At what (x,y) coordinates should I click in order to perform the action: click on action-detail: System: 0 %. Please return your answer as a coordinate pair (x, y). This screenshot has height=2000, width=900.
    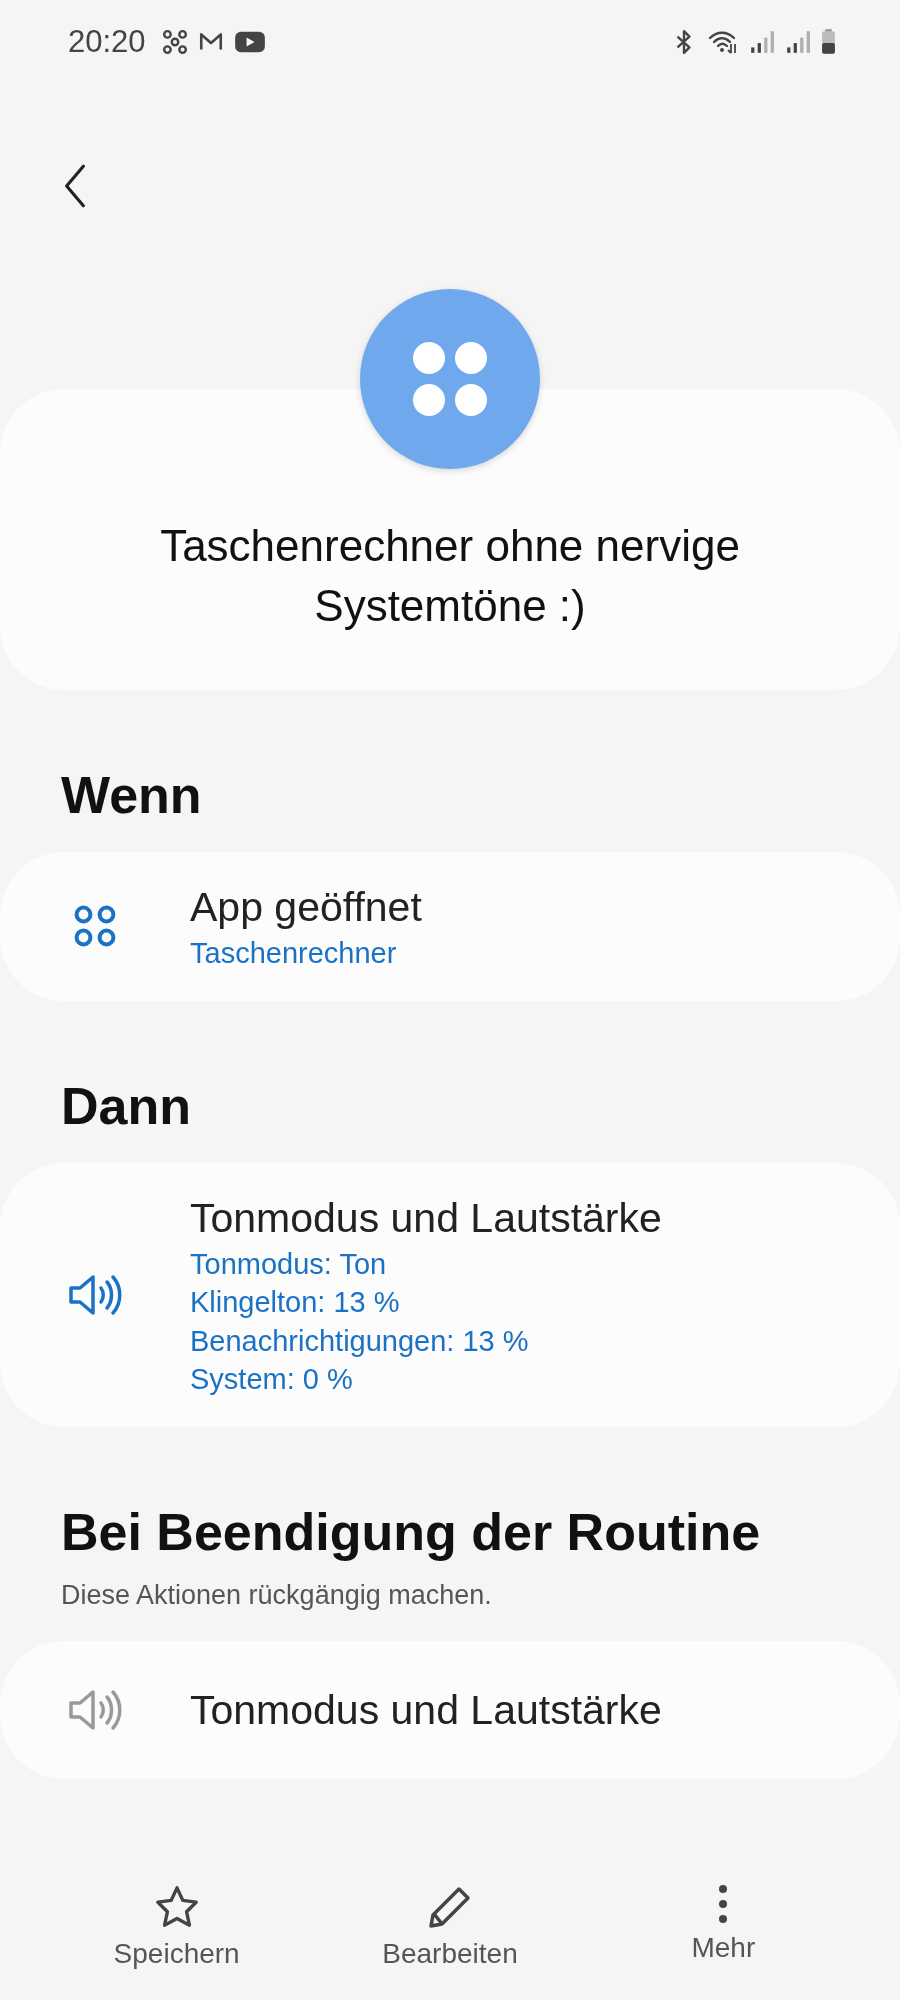
    Looking at the image, I should click on (272, 1379).